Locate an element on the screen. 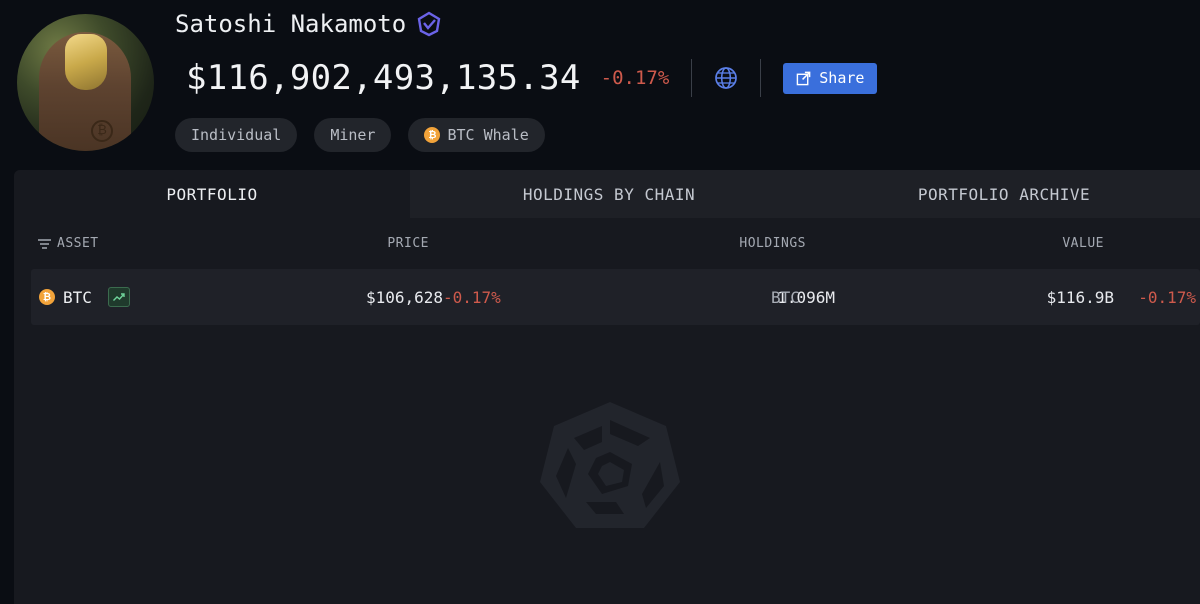 Image resolution: width=1200 pixels, height=604 pixels. column-holdings: HOLDINGS is located at coordinates (772, 243).